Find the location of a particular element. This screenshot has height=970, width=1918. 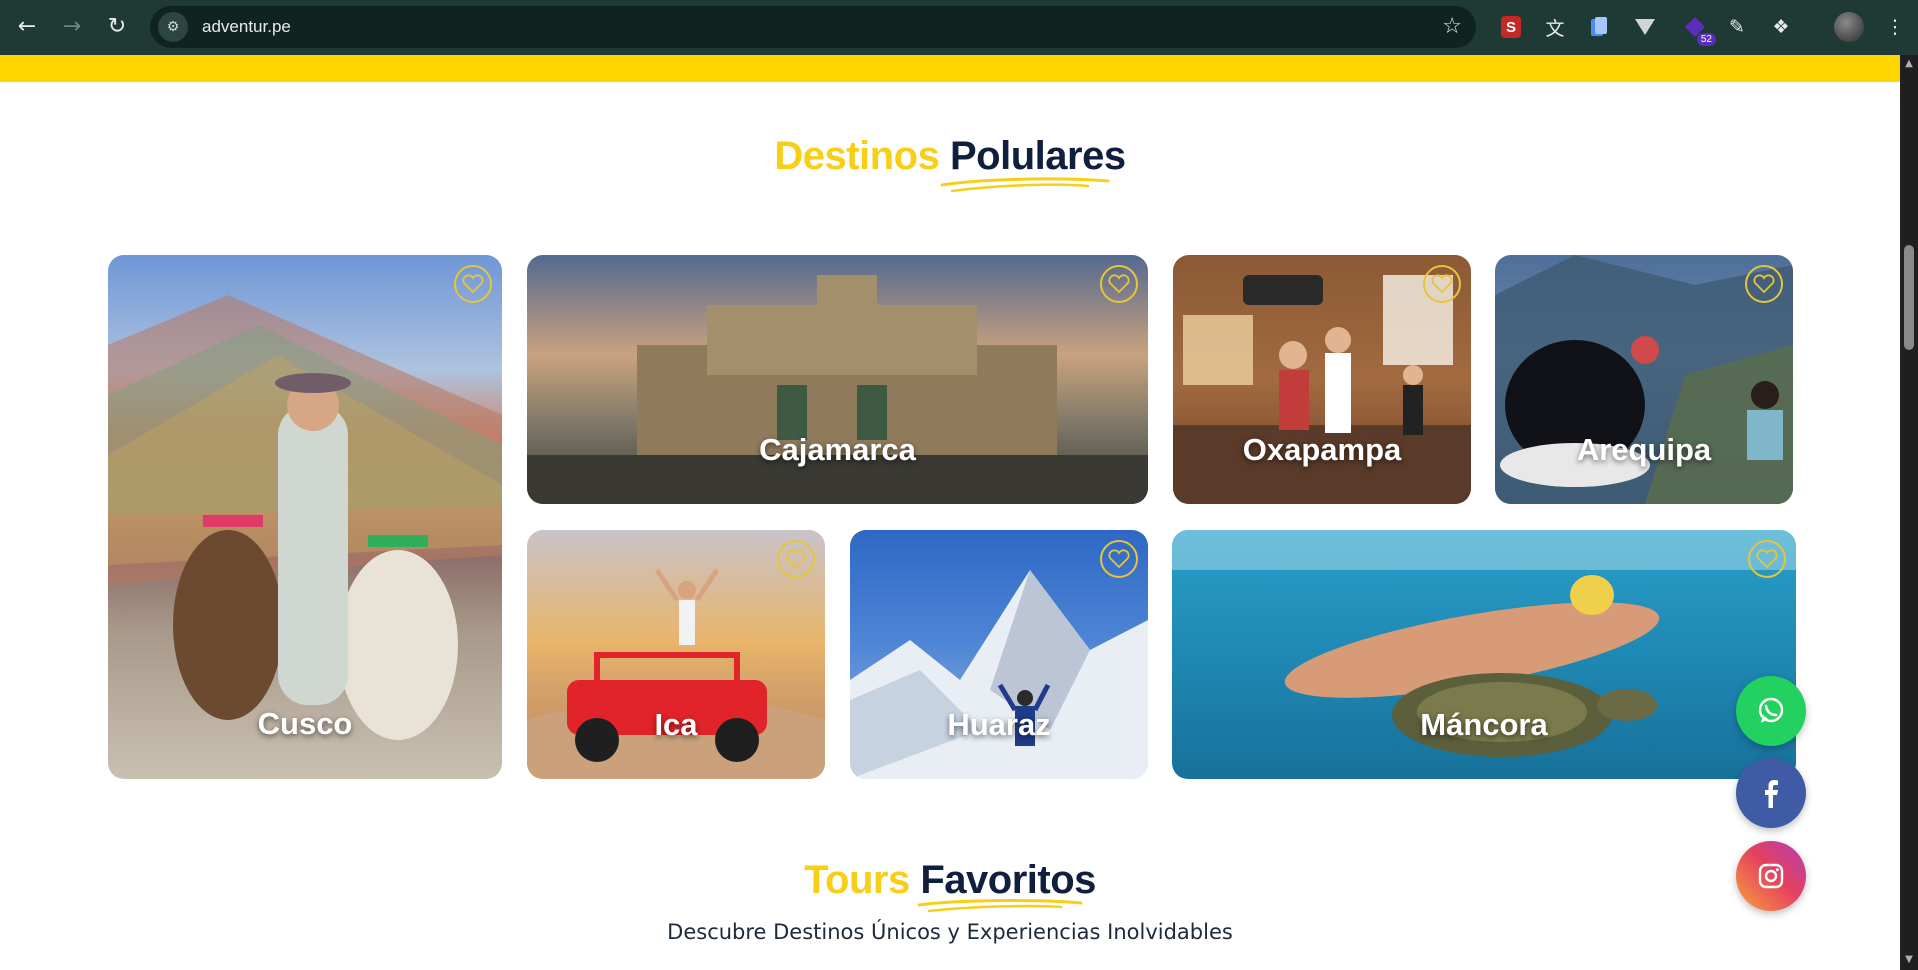

destination-card-oxapampa: Oxapampa is located at coordinates (1322, 379).